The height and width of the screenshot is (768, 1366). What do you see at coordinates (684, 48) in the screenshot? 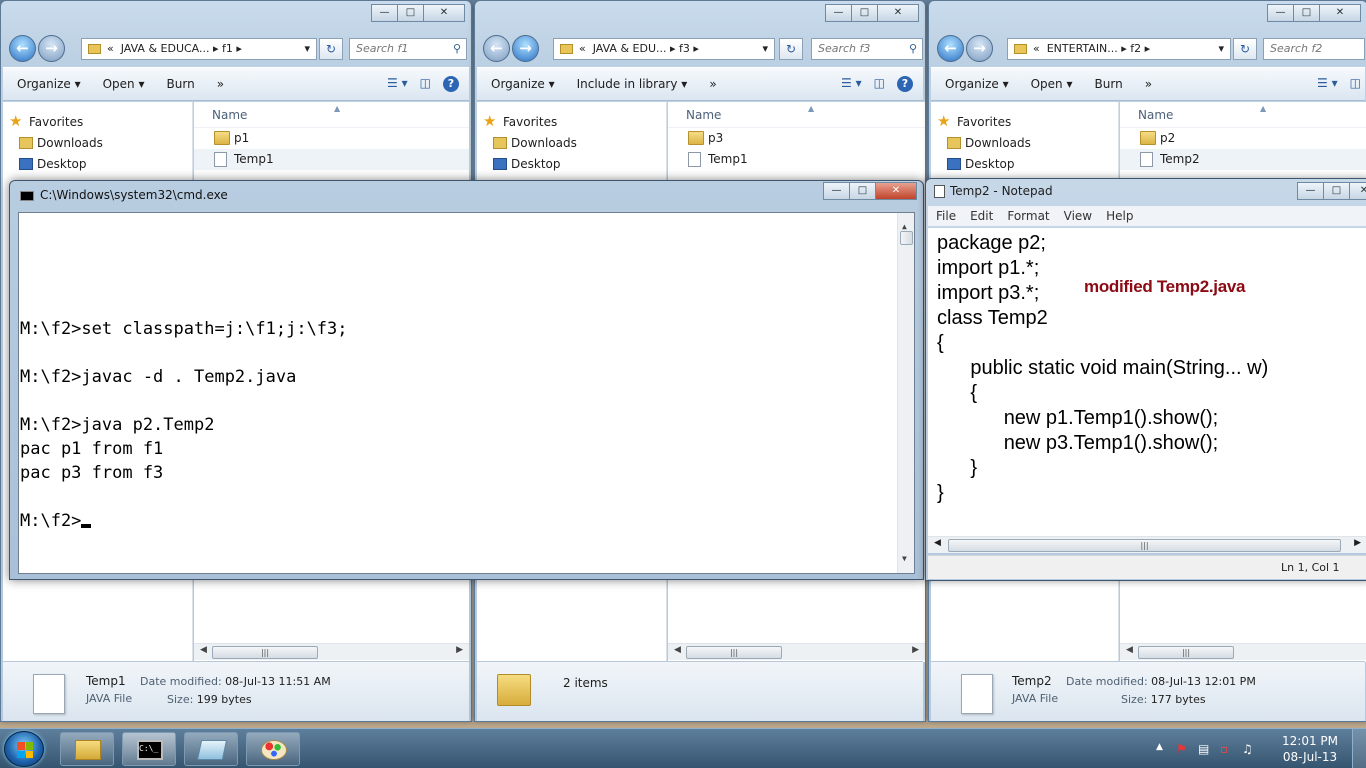
I see `breadcrumb-item: f3` at bounding box center [684, 48].